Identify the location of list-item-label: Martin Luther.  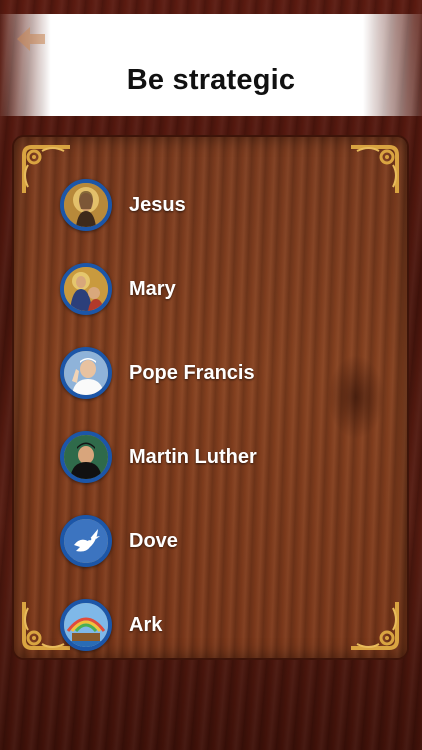
(193, 456).